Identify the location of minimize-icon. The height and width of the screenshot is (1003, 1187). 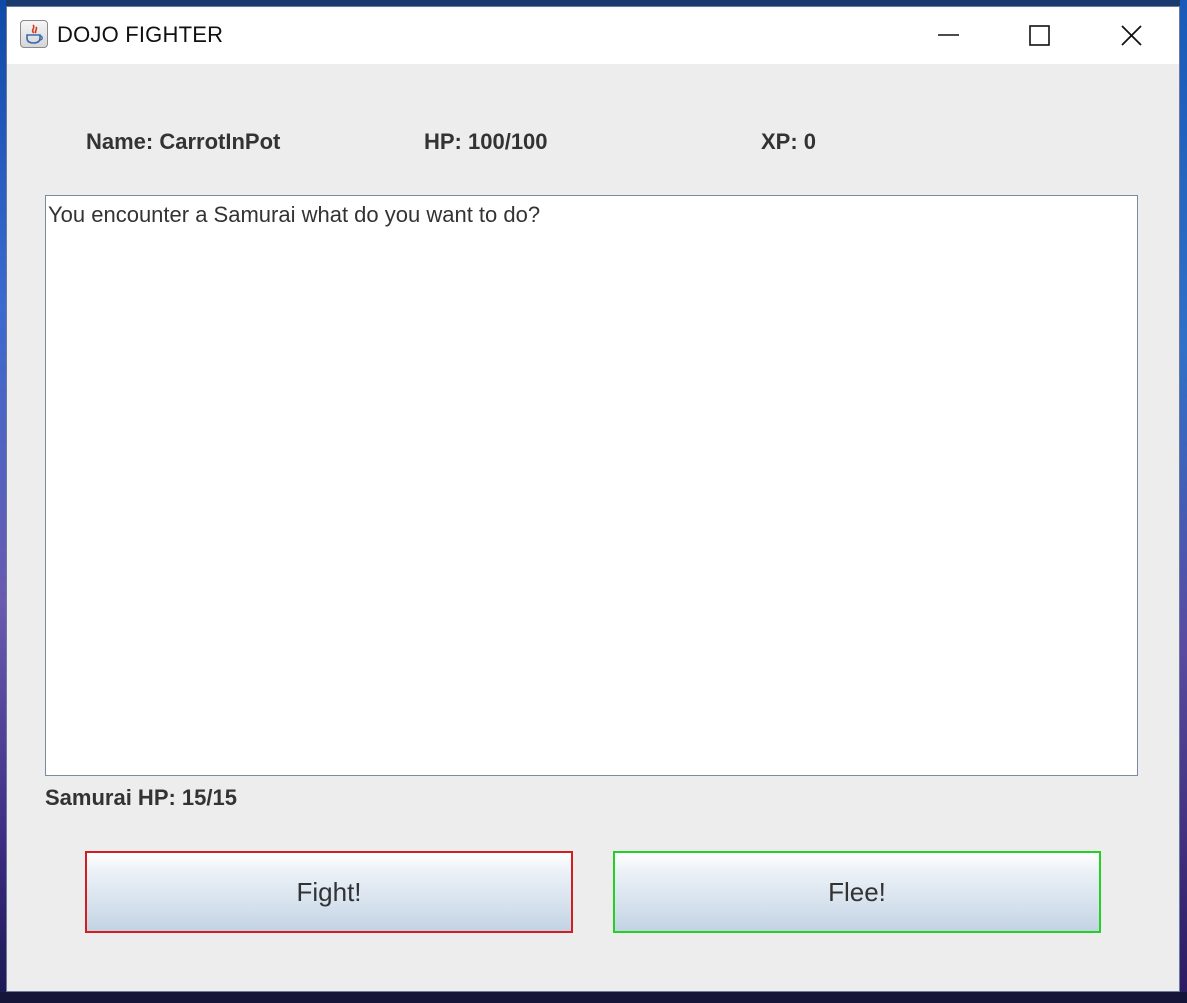
(948, 35).